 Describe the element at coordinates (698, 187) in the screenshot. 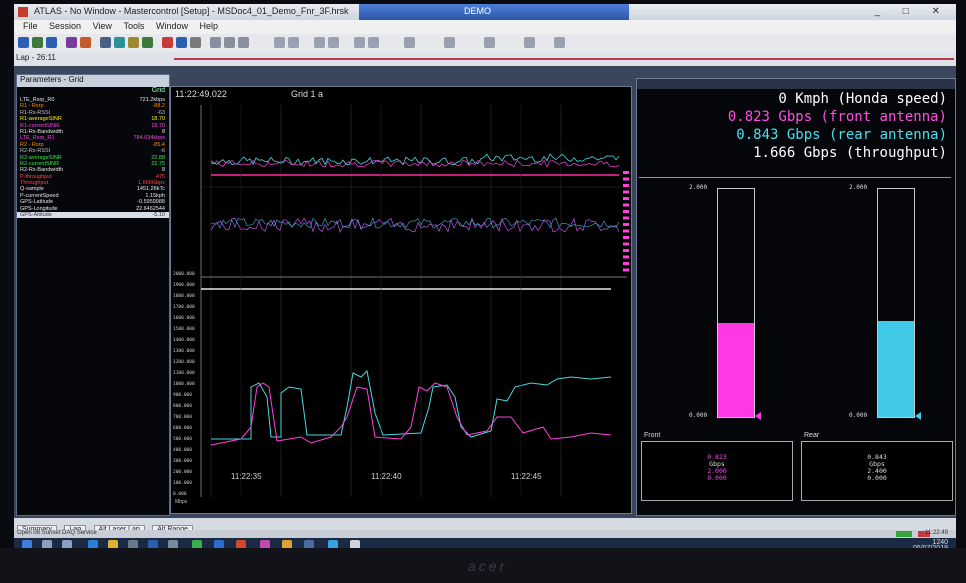

I see `front-bar-top-label: 2.000` at that location.